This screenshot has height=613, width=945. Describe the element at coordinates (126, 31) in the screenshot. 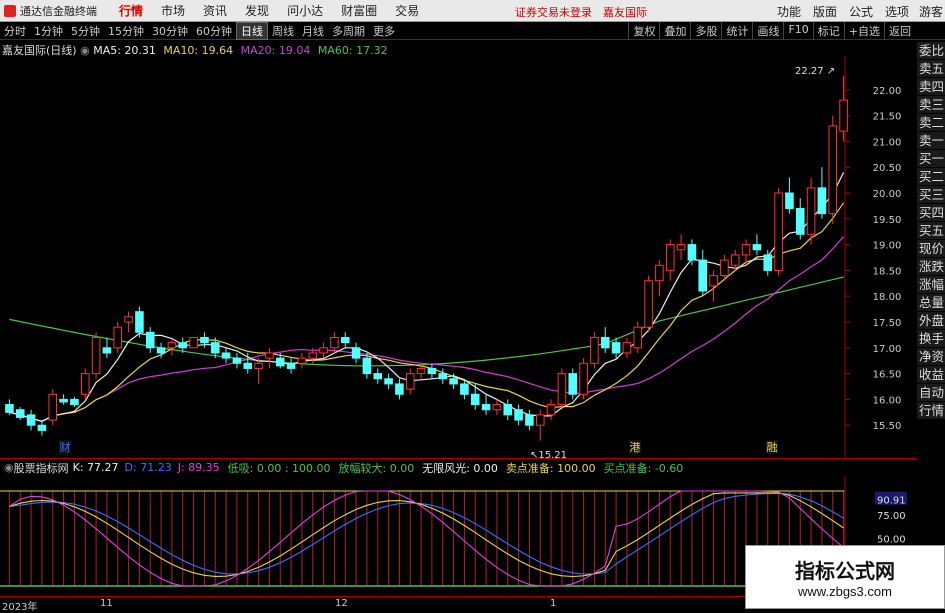

I see `period-3: 15分钟` at that location.